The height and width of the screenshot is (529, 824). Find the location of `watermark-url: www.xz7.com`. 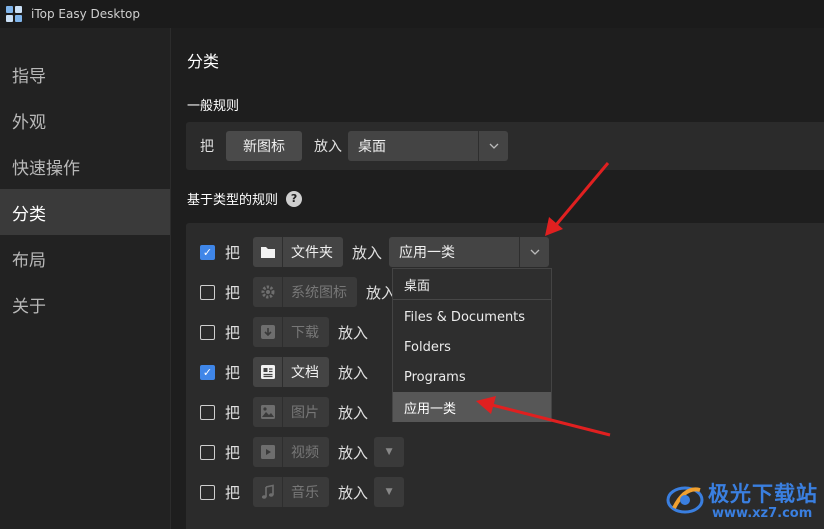

watermark-url: www.xz7.com is located at coordinates (762, 513).